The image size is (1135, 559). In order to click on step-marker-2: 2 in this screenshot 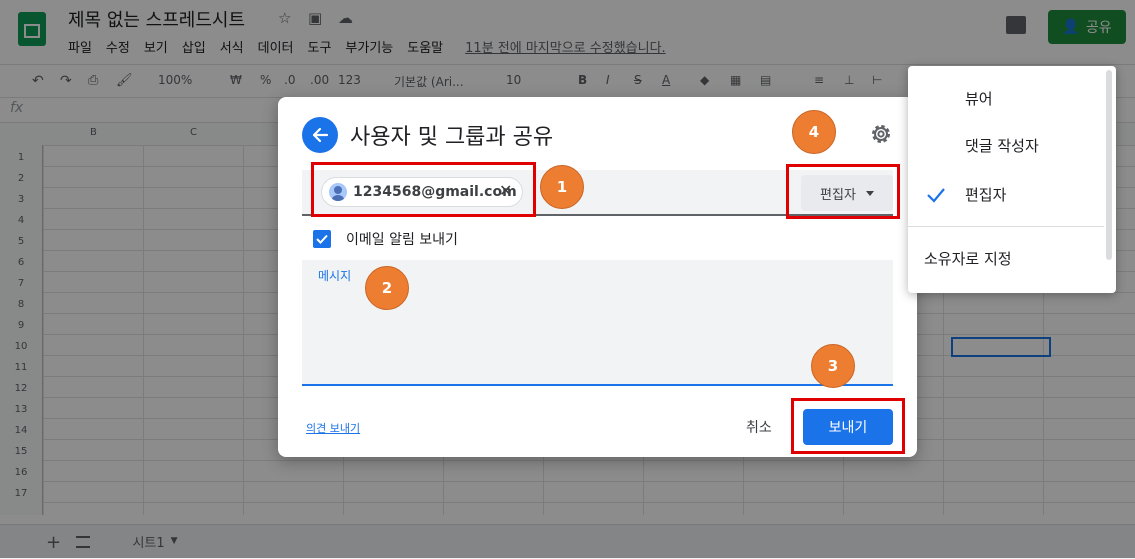, I will do `click(387, 288)`.